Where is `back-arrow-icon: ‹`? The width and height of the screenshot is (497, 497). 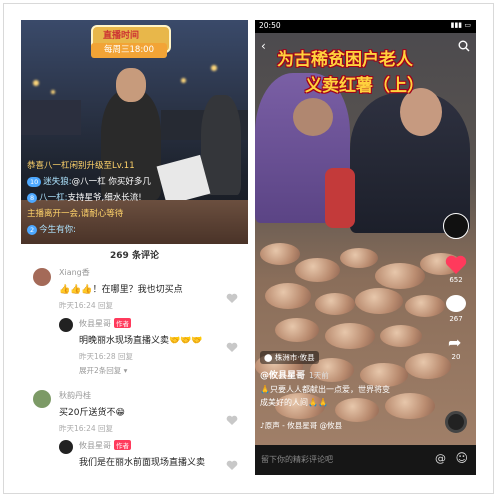 back-arrow-icon: ‹ is located at coordinates (263, 46).